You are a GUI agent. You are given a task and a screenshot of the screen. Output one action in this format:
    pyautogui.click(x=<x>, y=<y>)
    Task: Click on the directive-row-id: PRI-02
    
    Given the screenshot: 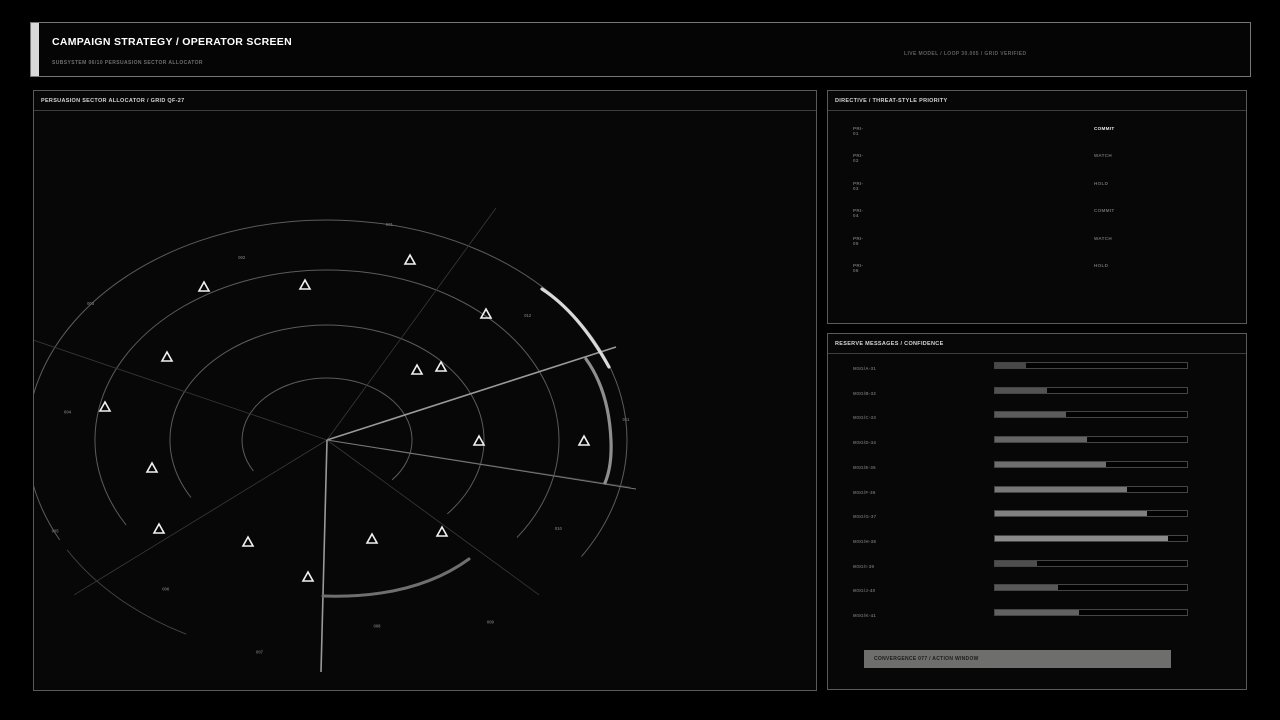 What is the action you would take?
    pyautogui.click(x=858, y=158)
    